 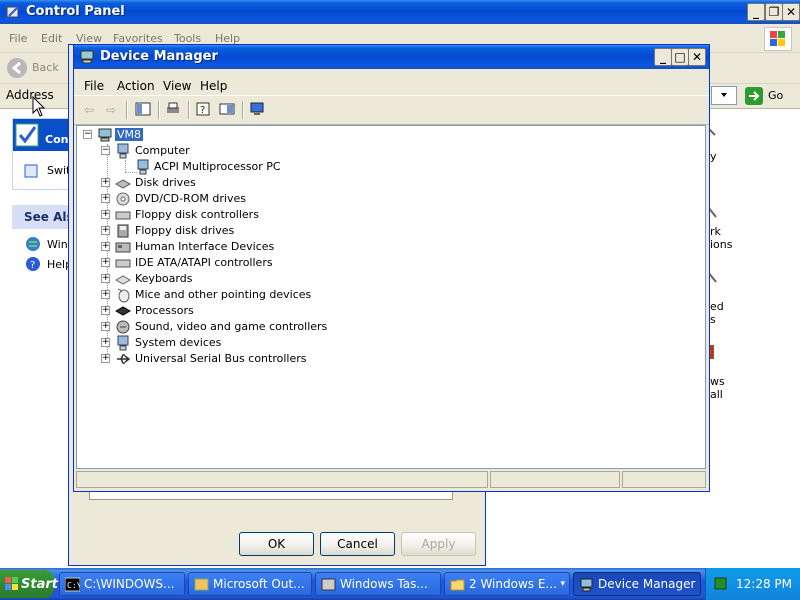 What do you see at coordinates (173, 110) in the screenshot?
I see `print-icon` at bounding box center [173, 110].